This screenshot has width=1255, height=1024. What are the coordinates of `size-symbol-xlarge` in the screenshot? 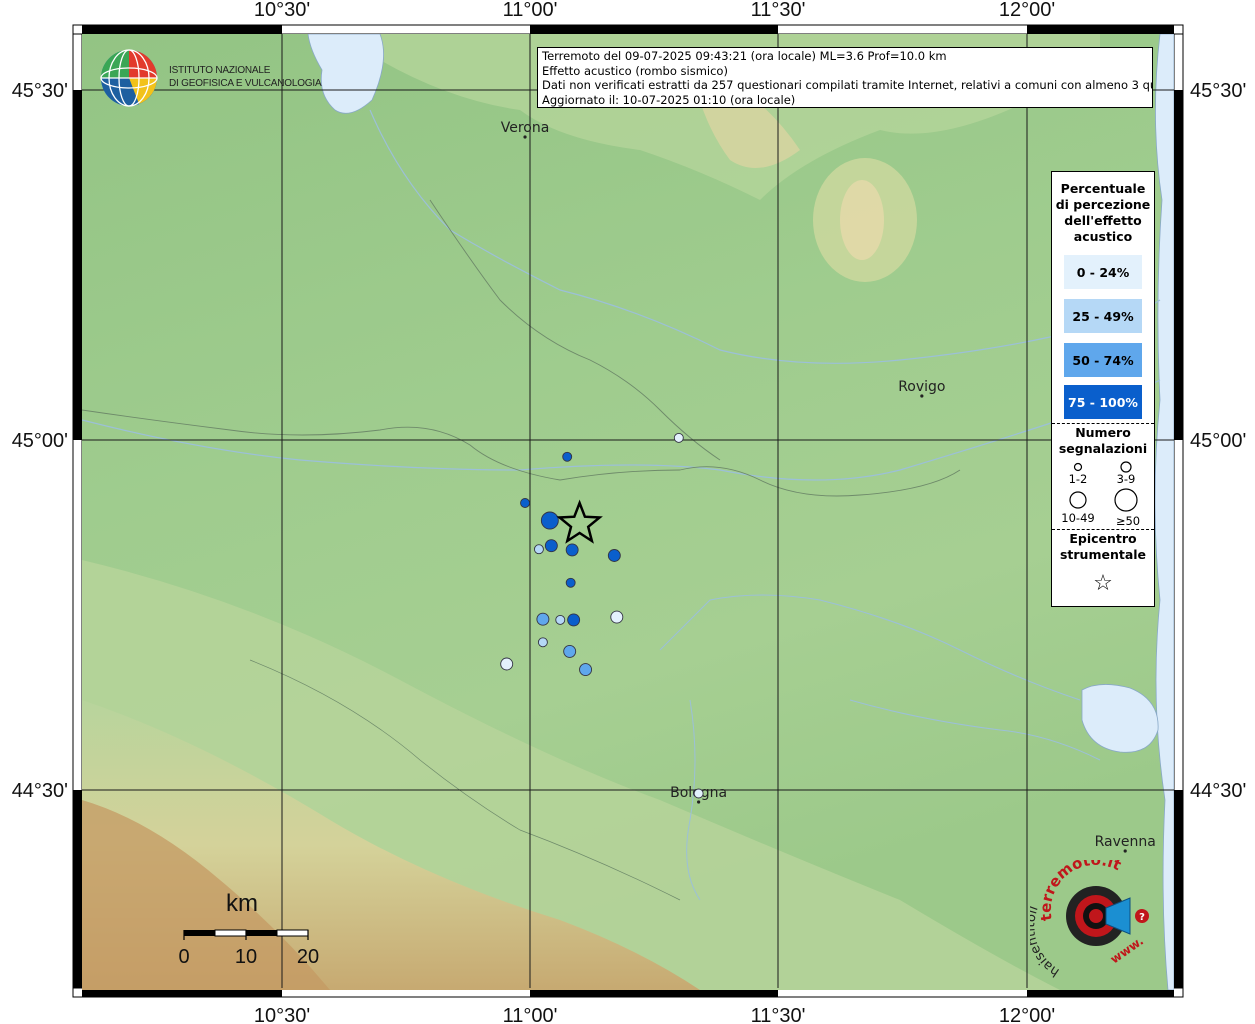 It's located at (1126, 500).